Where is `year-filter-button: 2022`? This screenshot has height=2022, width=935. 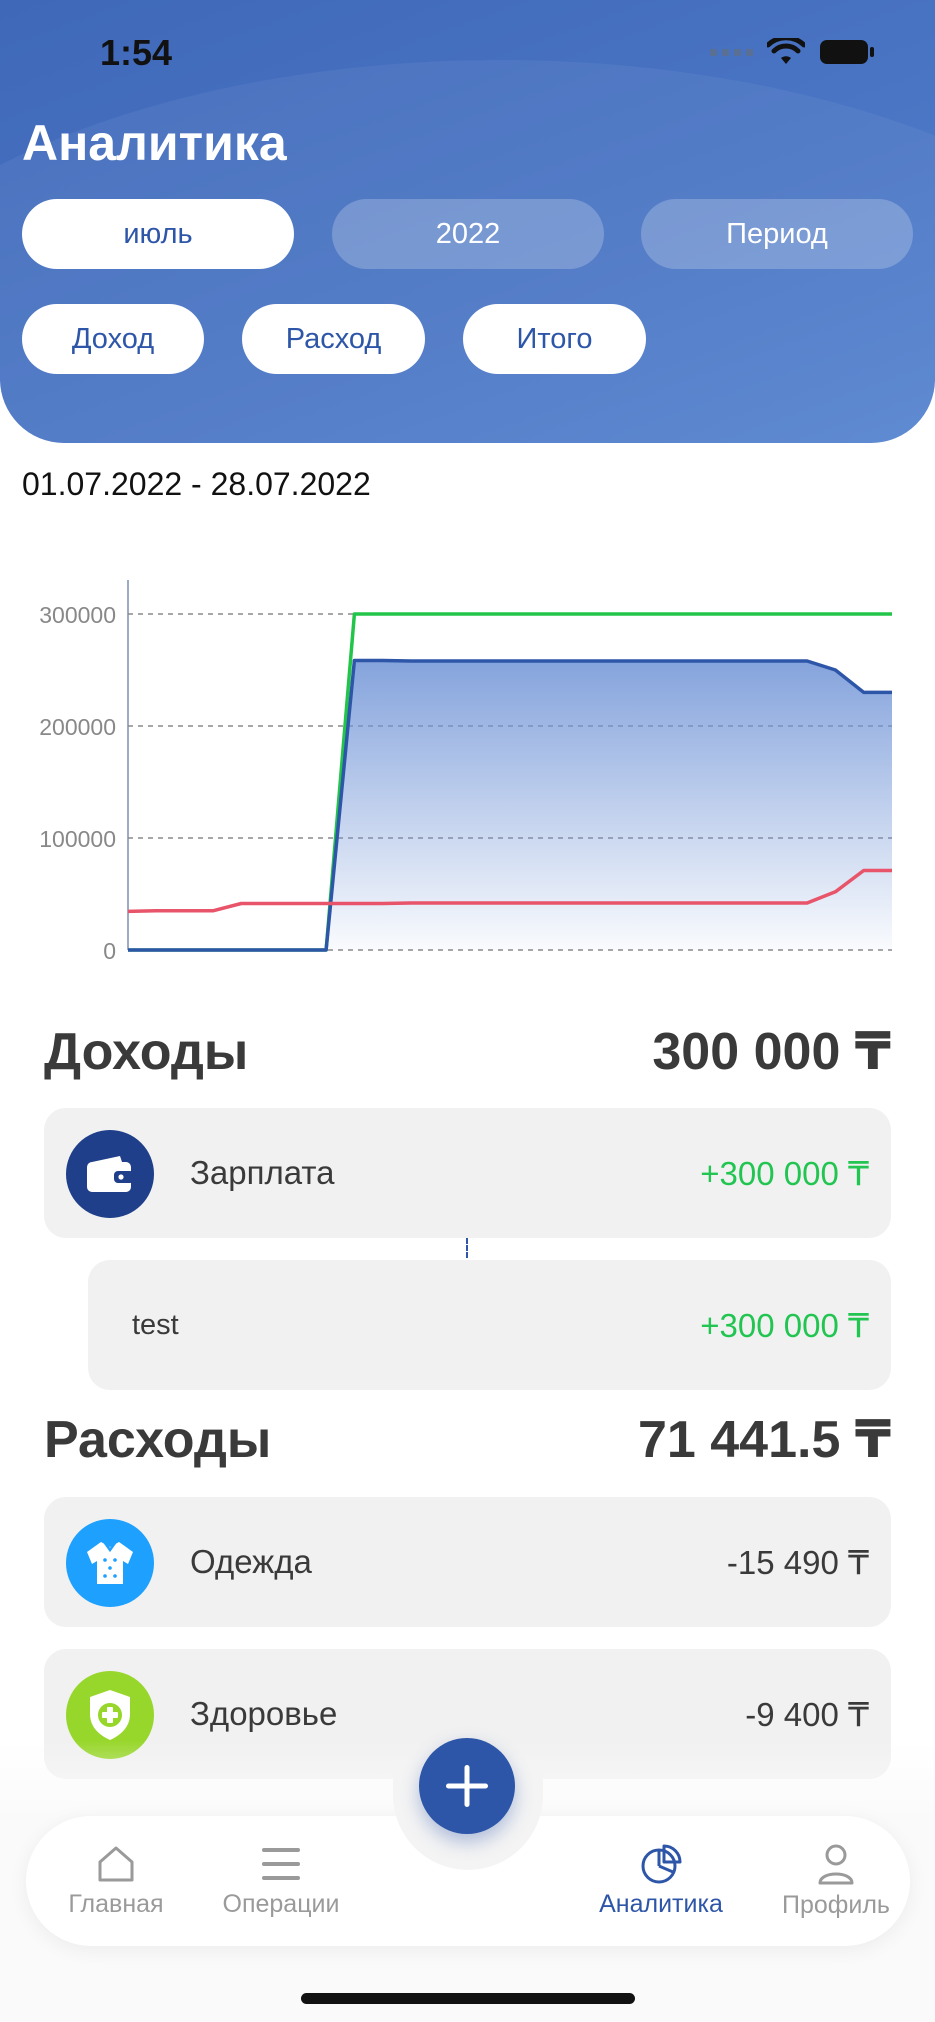
year-filter-button: 2022 is located at coordinates (468, 234).